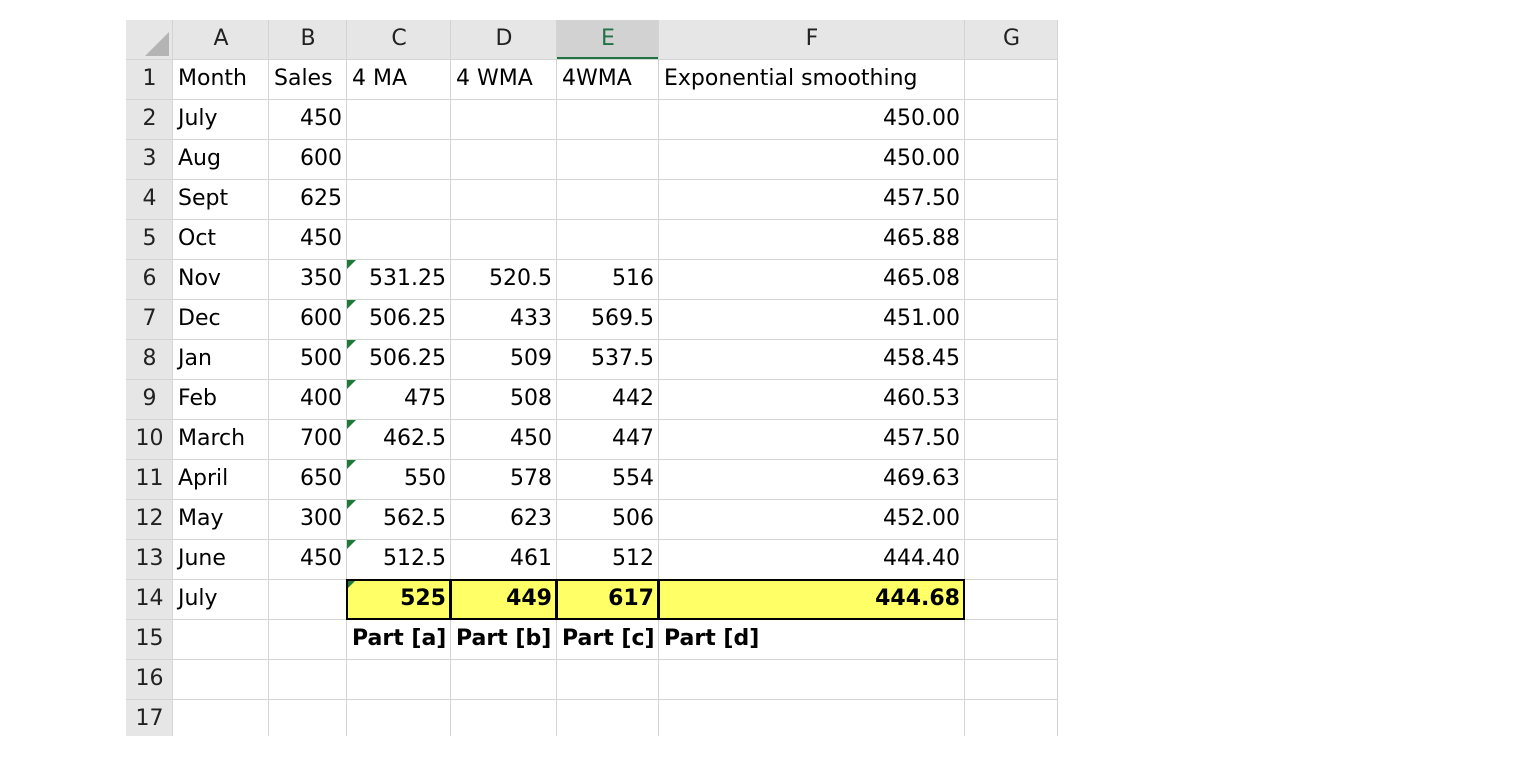 This screenshot has height=766, width=1518. What do you see at coordinates (1011, 640) in the screenshot?
I see `cell-g15` at bounding box center [1011, 640].